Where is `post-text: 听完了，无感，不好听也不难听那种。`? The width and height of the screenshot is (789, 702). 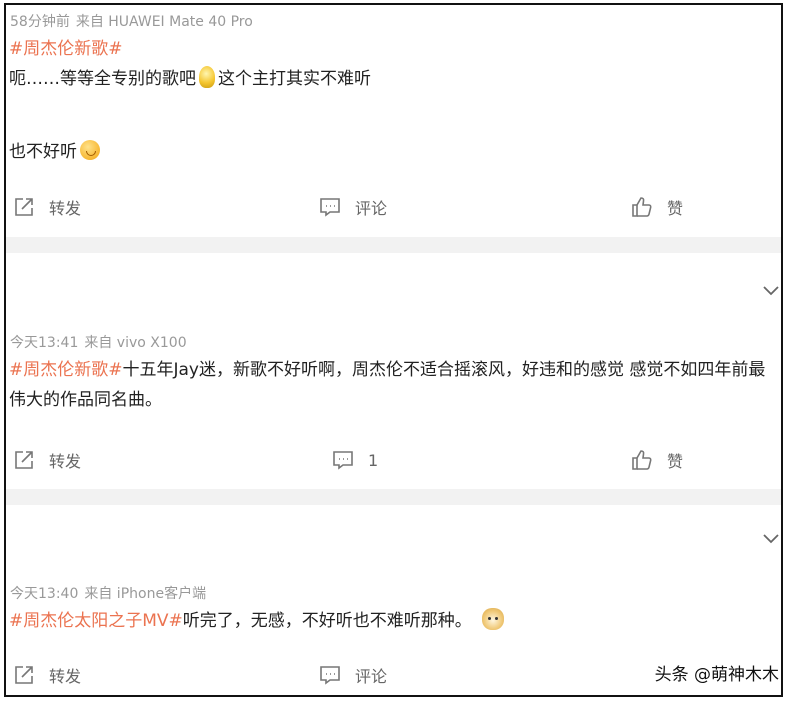
post-text: 听完了，无感，不好听也不难听那种。 is located at coordinates (327, 621).